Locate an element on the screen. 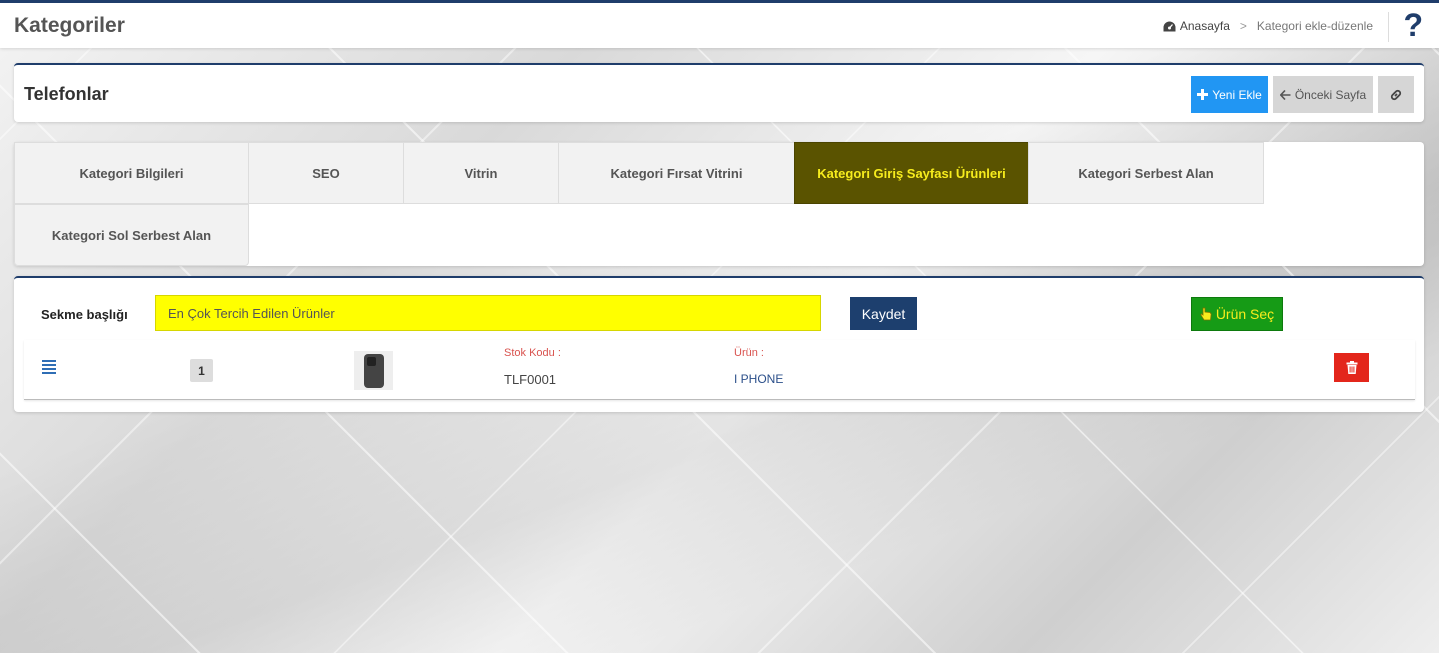 The height and width of the screenshot is (653, 1439). drag-handle-icon is located at coordinates (49, 368).